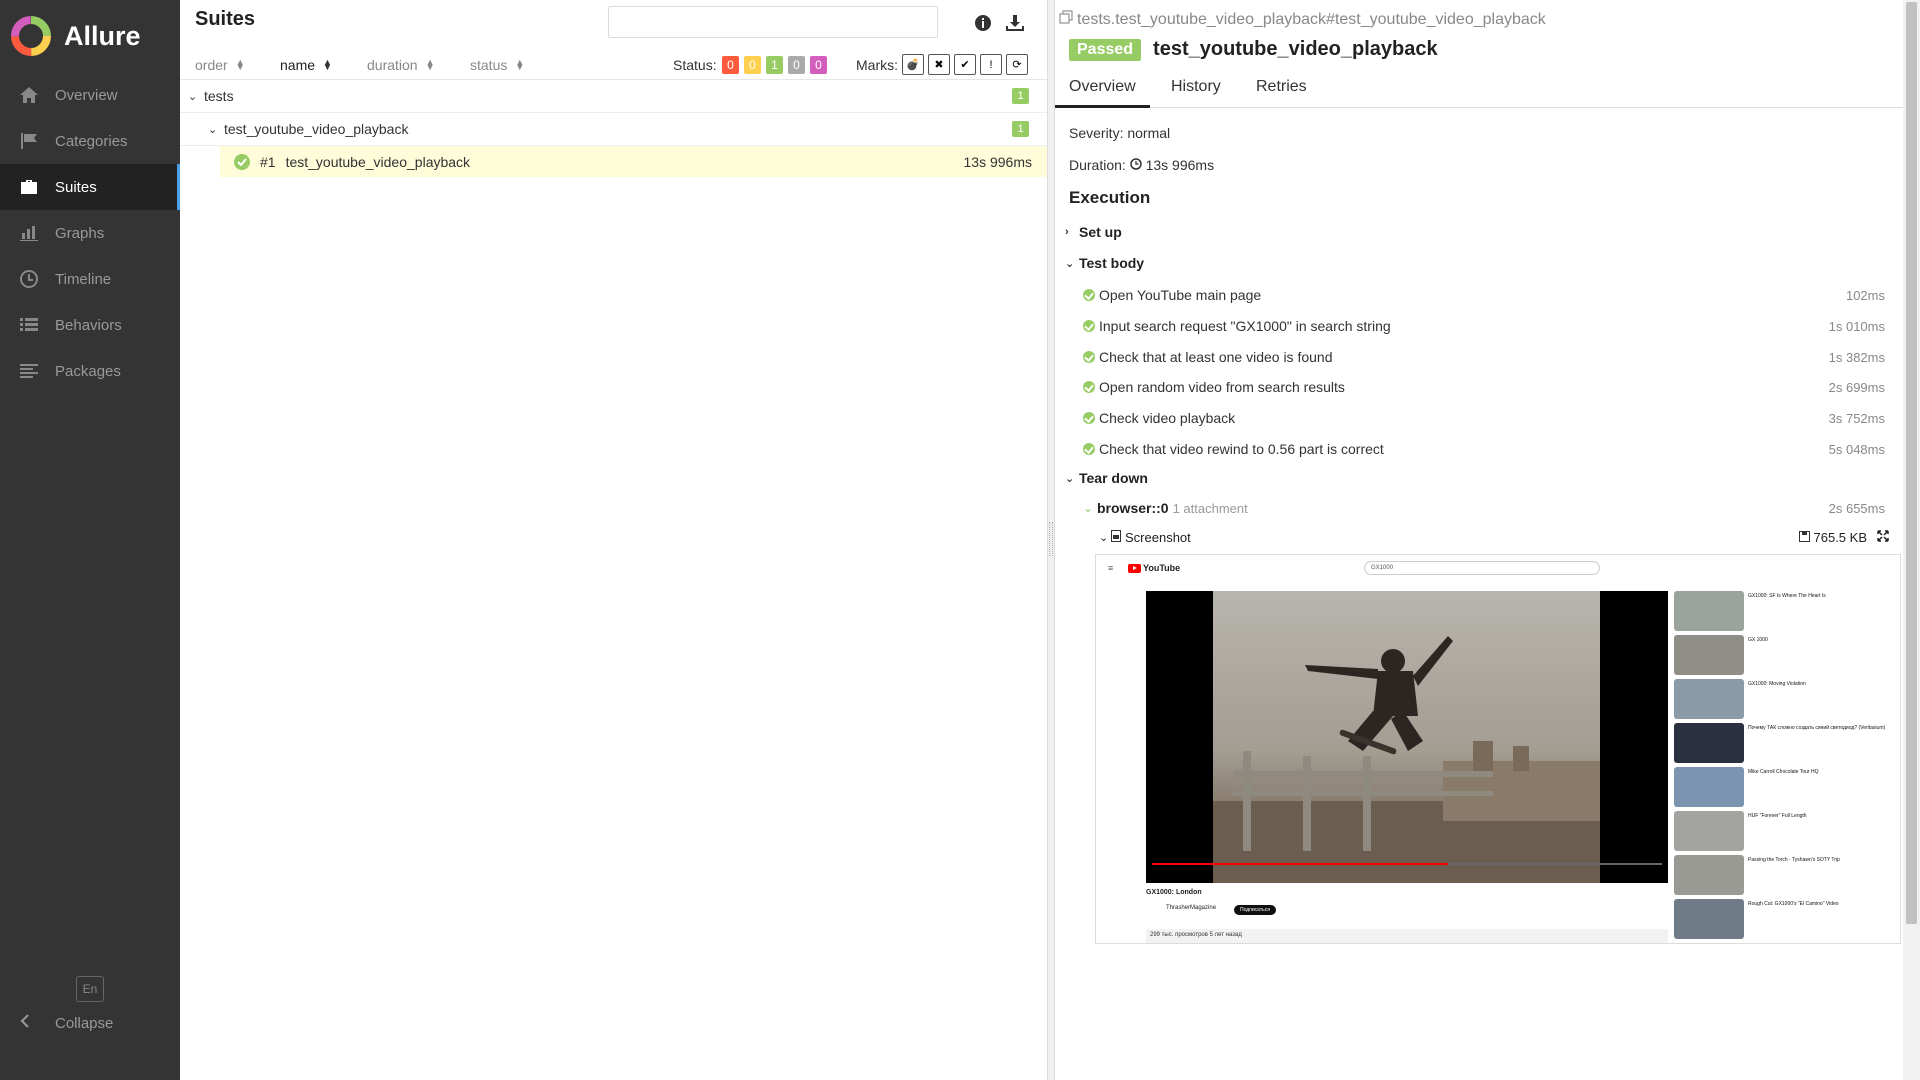 Image resolution: width=1920 pixels, height=1080 pixels. What do you see at coordinates (991, 64) in the screenshot?
I see `new-broken-mark-icon: !` at bounding box center [991, 64].